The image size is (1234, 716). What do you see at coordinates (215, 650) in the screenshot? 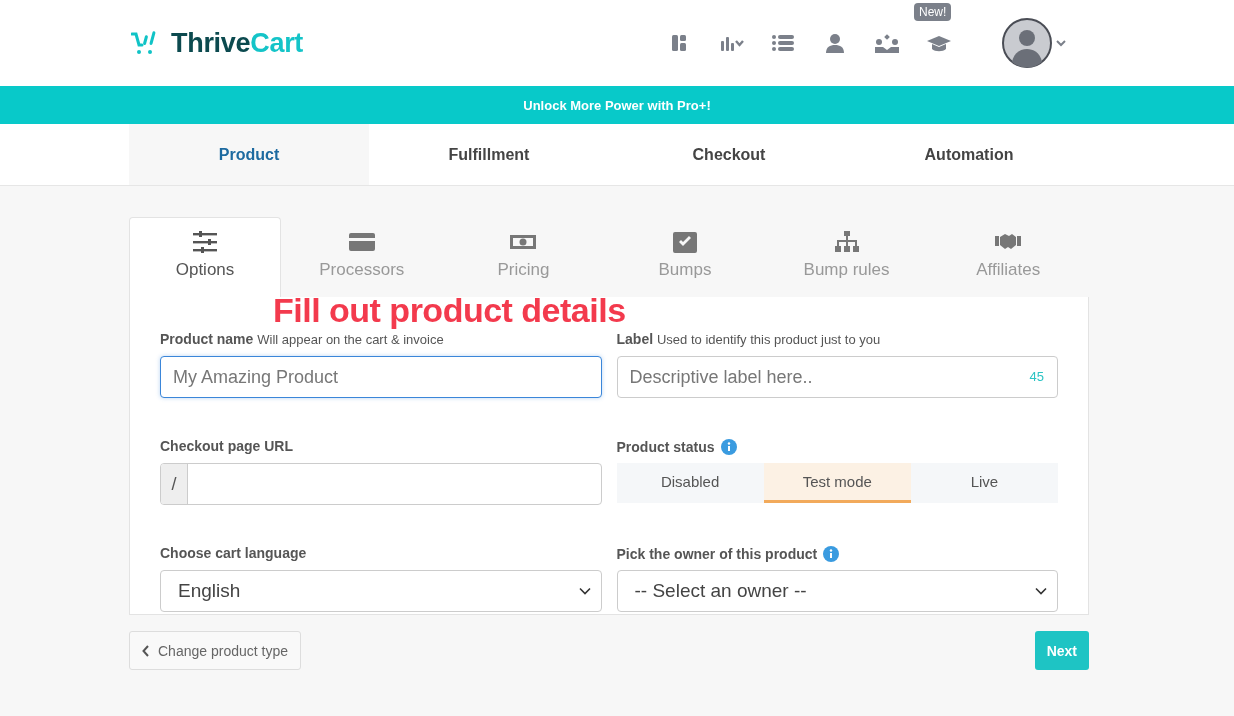
I see `back-button: Change product type` at bounding box center [215, 650].